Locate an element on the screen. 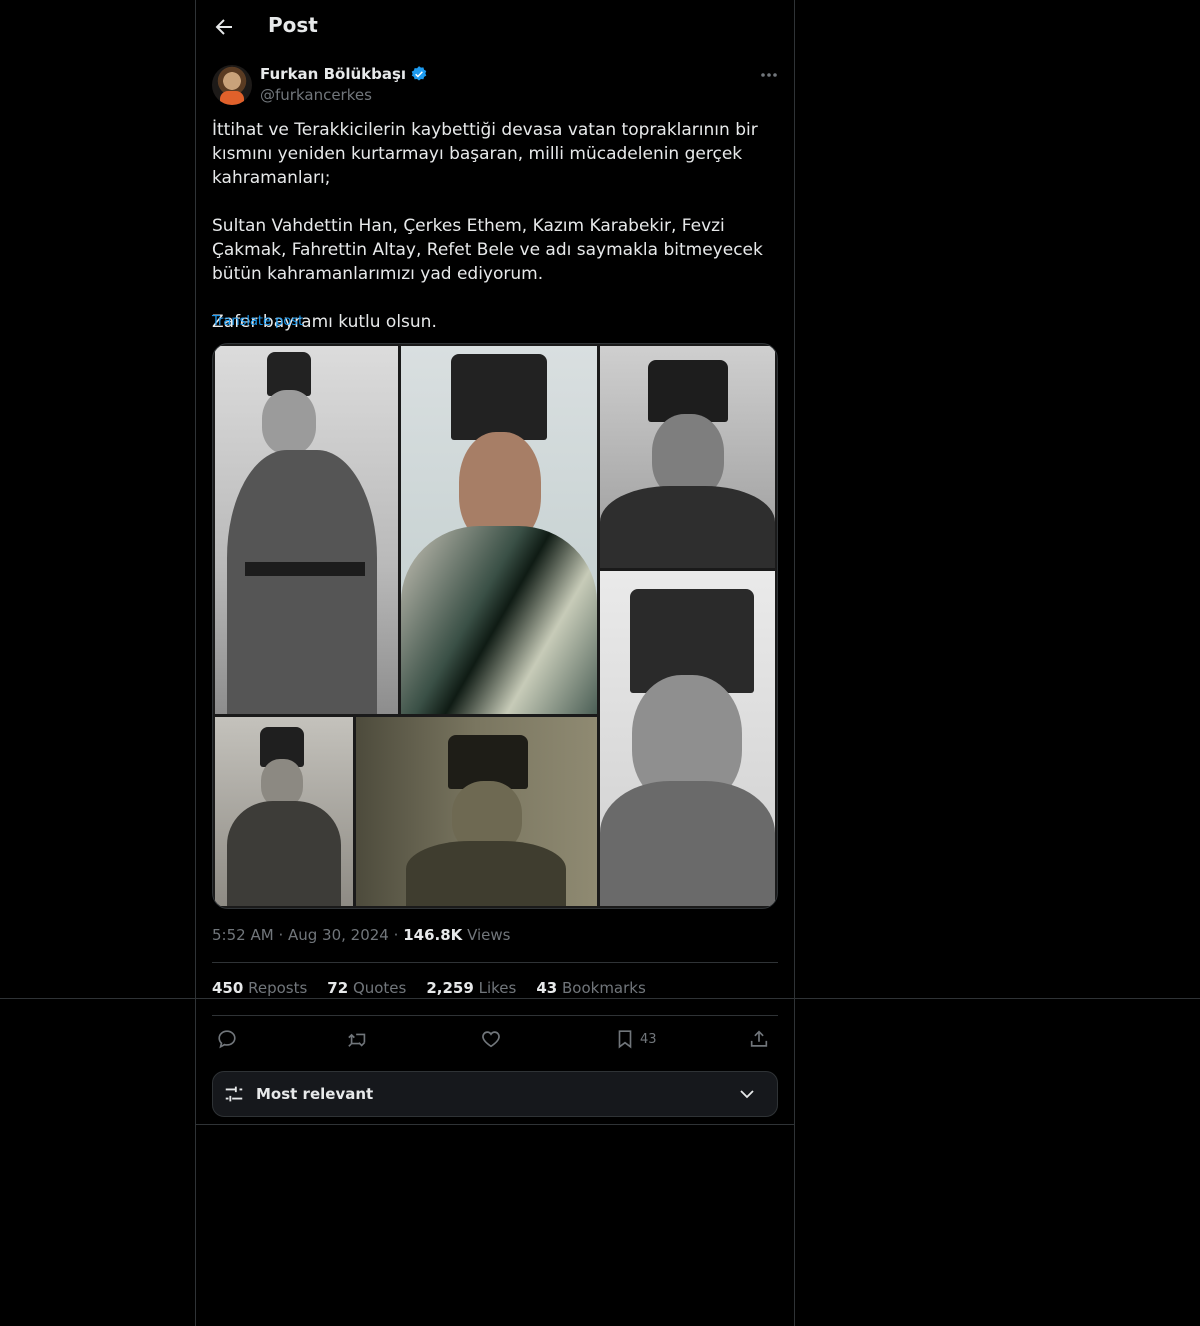  bookmark-button: 43 is located at coordinates (635, 1039).